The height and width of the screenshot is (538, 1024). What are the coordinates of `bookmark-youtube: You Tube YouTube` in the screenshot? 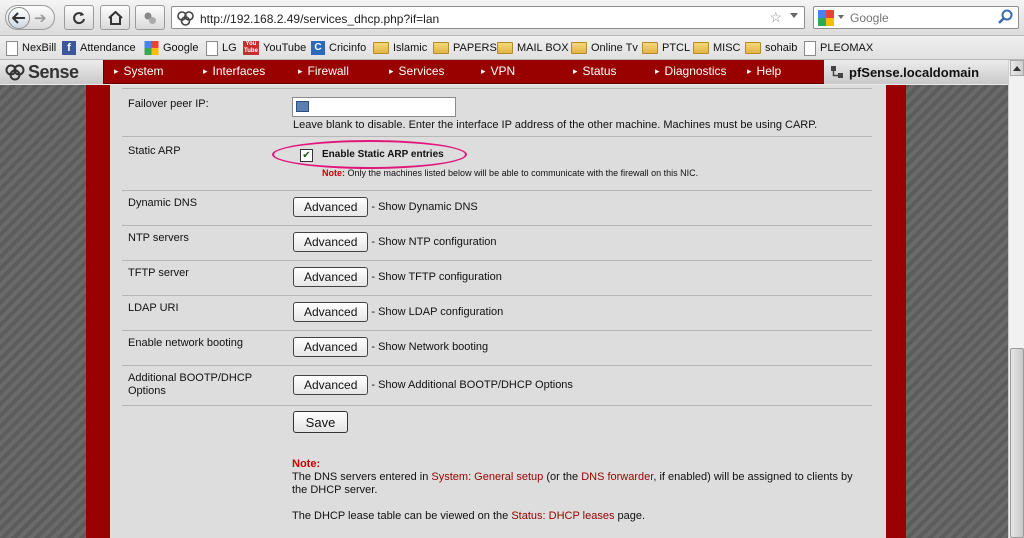 It's located at (274, 48).